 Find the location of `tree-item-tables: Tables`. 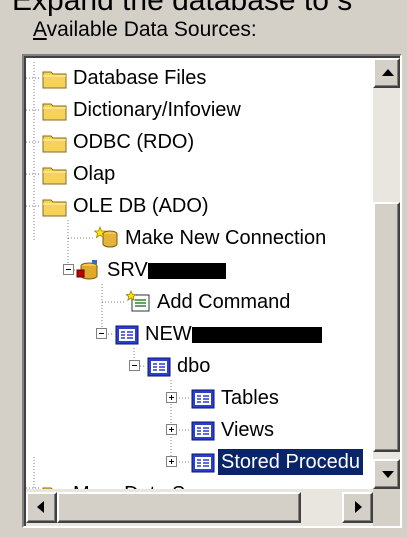

tree-item-tables: Tables is located at coordinates (236, 398).